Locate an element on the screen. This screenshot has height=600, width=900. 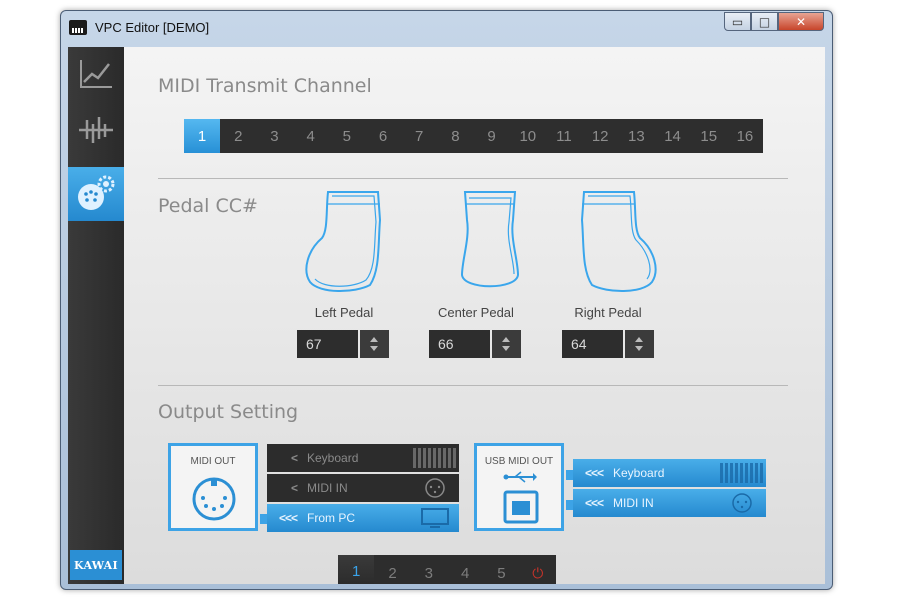
waveform-icon is located at coordinates (96, 130).